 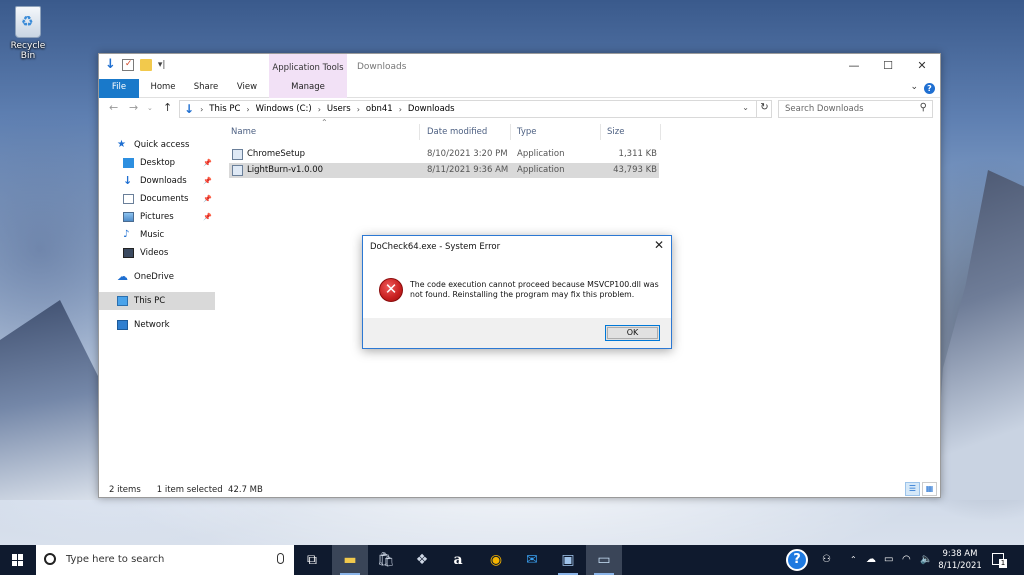 I want to click on tab-share: Share, so click(x=206, y=88).